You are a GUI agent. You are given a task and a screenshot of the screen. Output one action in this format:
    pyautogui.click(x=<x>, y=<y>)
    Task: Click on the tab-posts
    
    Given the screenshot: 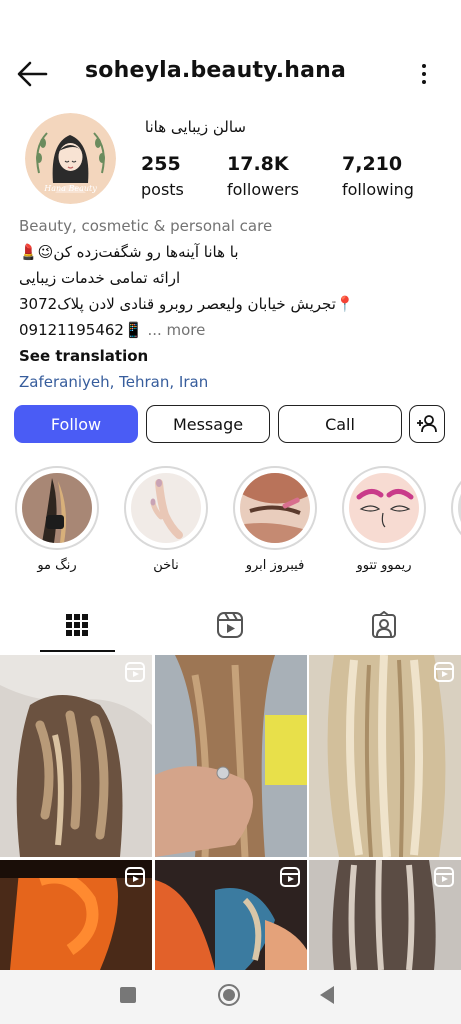 What is the action you would take?
    pyautogui.click(x=77, y=625)
    